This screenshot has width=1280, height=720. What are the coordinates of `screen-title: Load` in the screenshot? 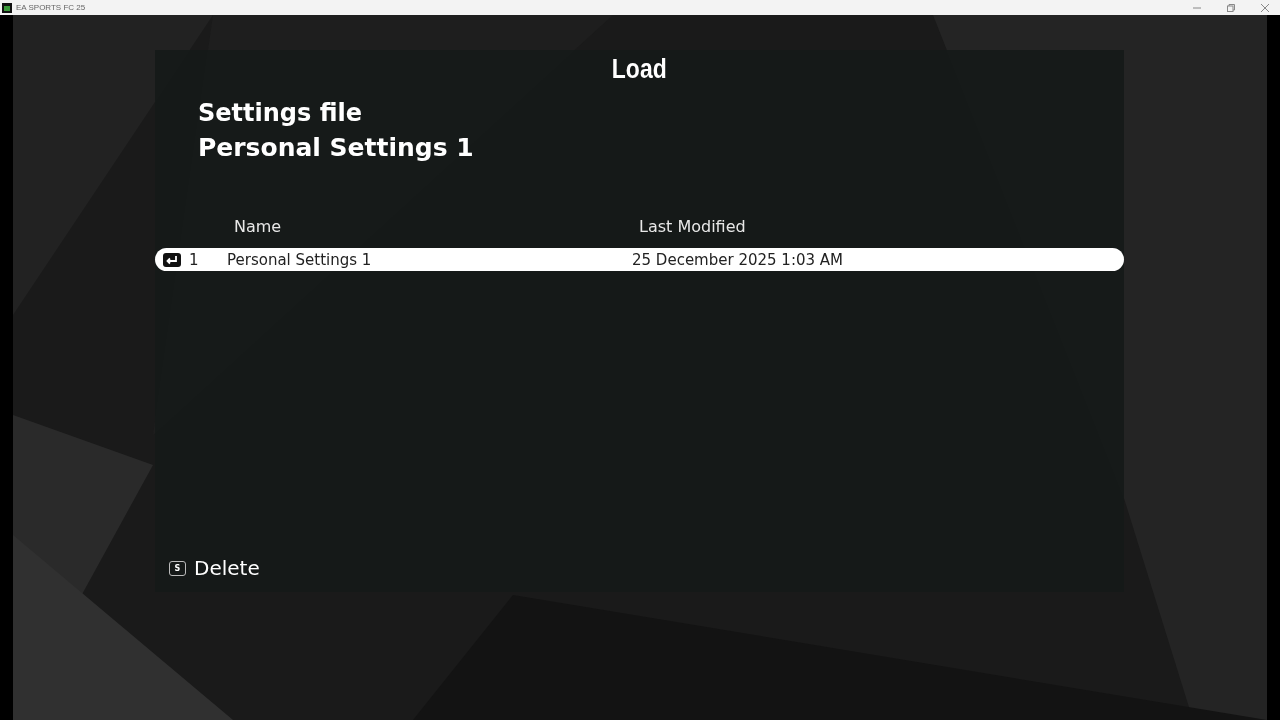 It's located at (639, 69).